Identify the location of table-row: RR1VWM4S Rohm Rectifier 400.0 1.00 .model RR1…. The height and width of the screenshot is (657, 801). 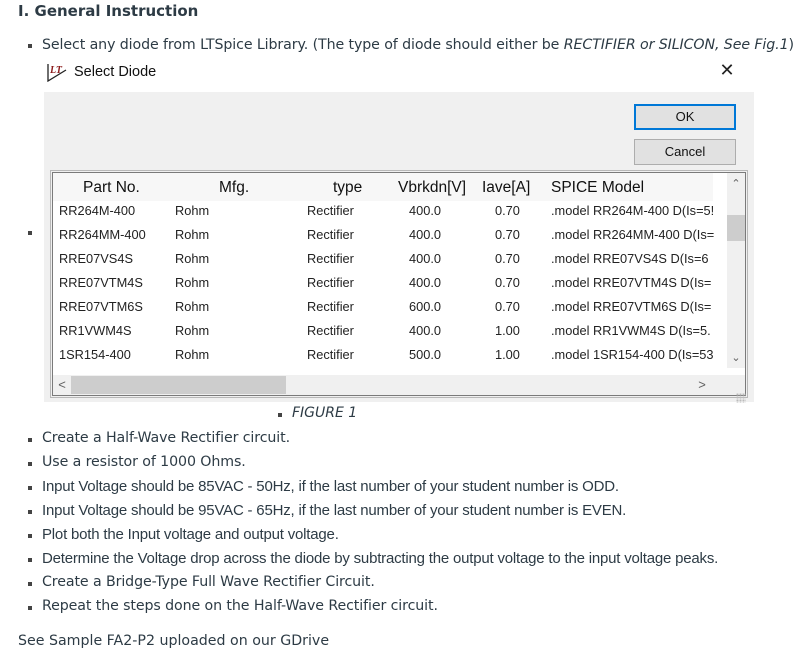
(383, 335).